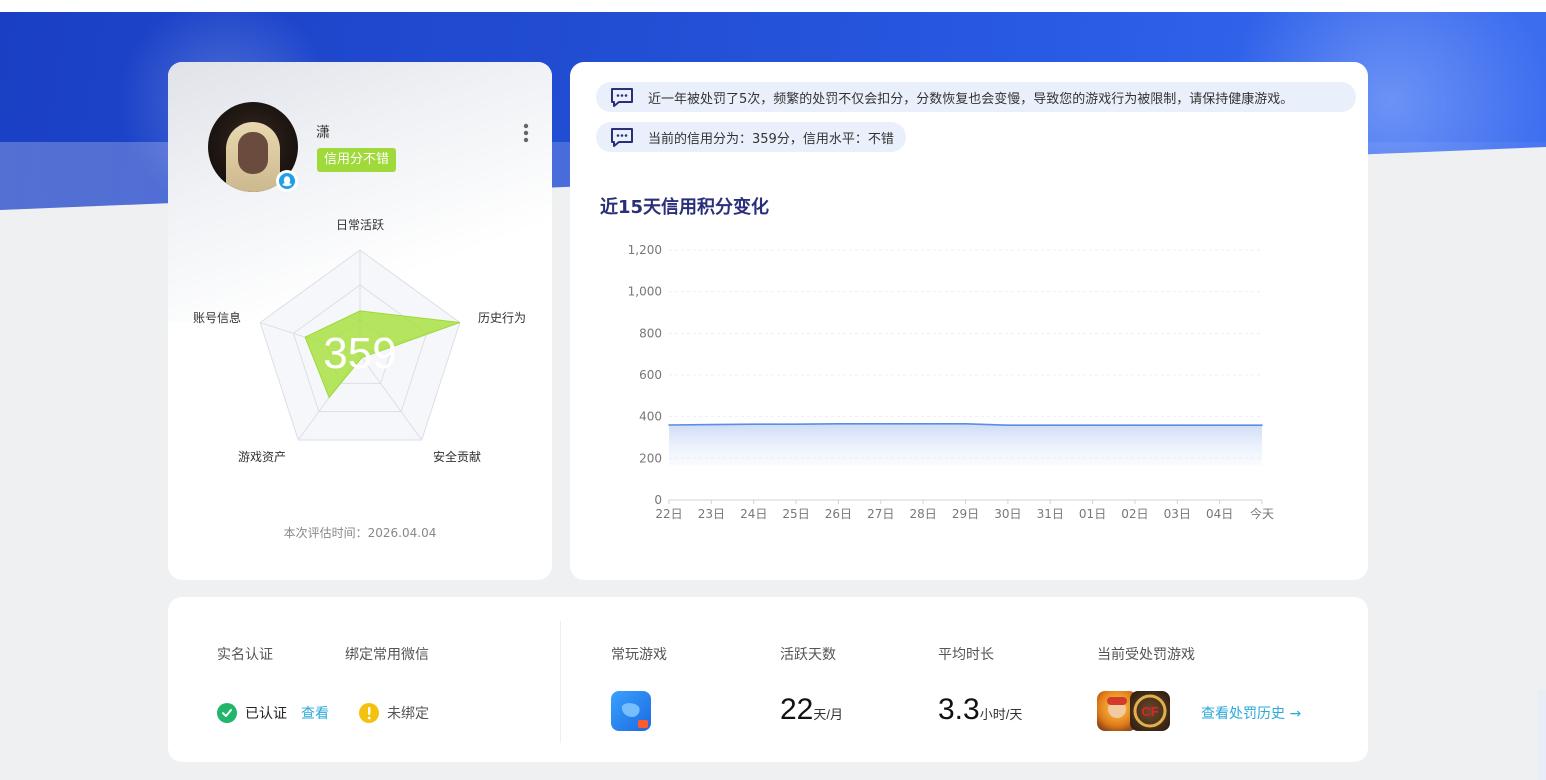 The height and width of the screenshot is (780, 1546). Describe the element at coordinates (1262, 513) in the screenshot. I see `chart-xtick-label: 今天` at that location.